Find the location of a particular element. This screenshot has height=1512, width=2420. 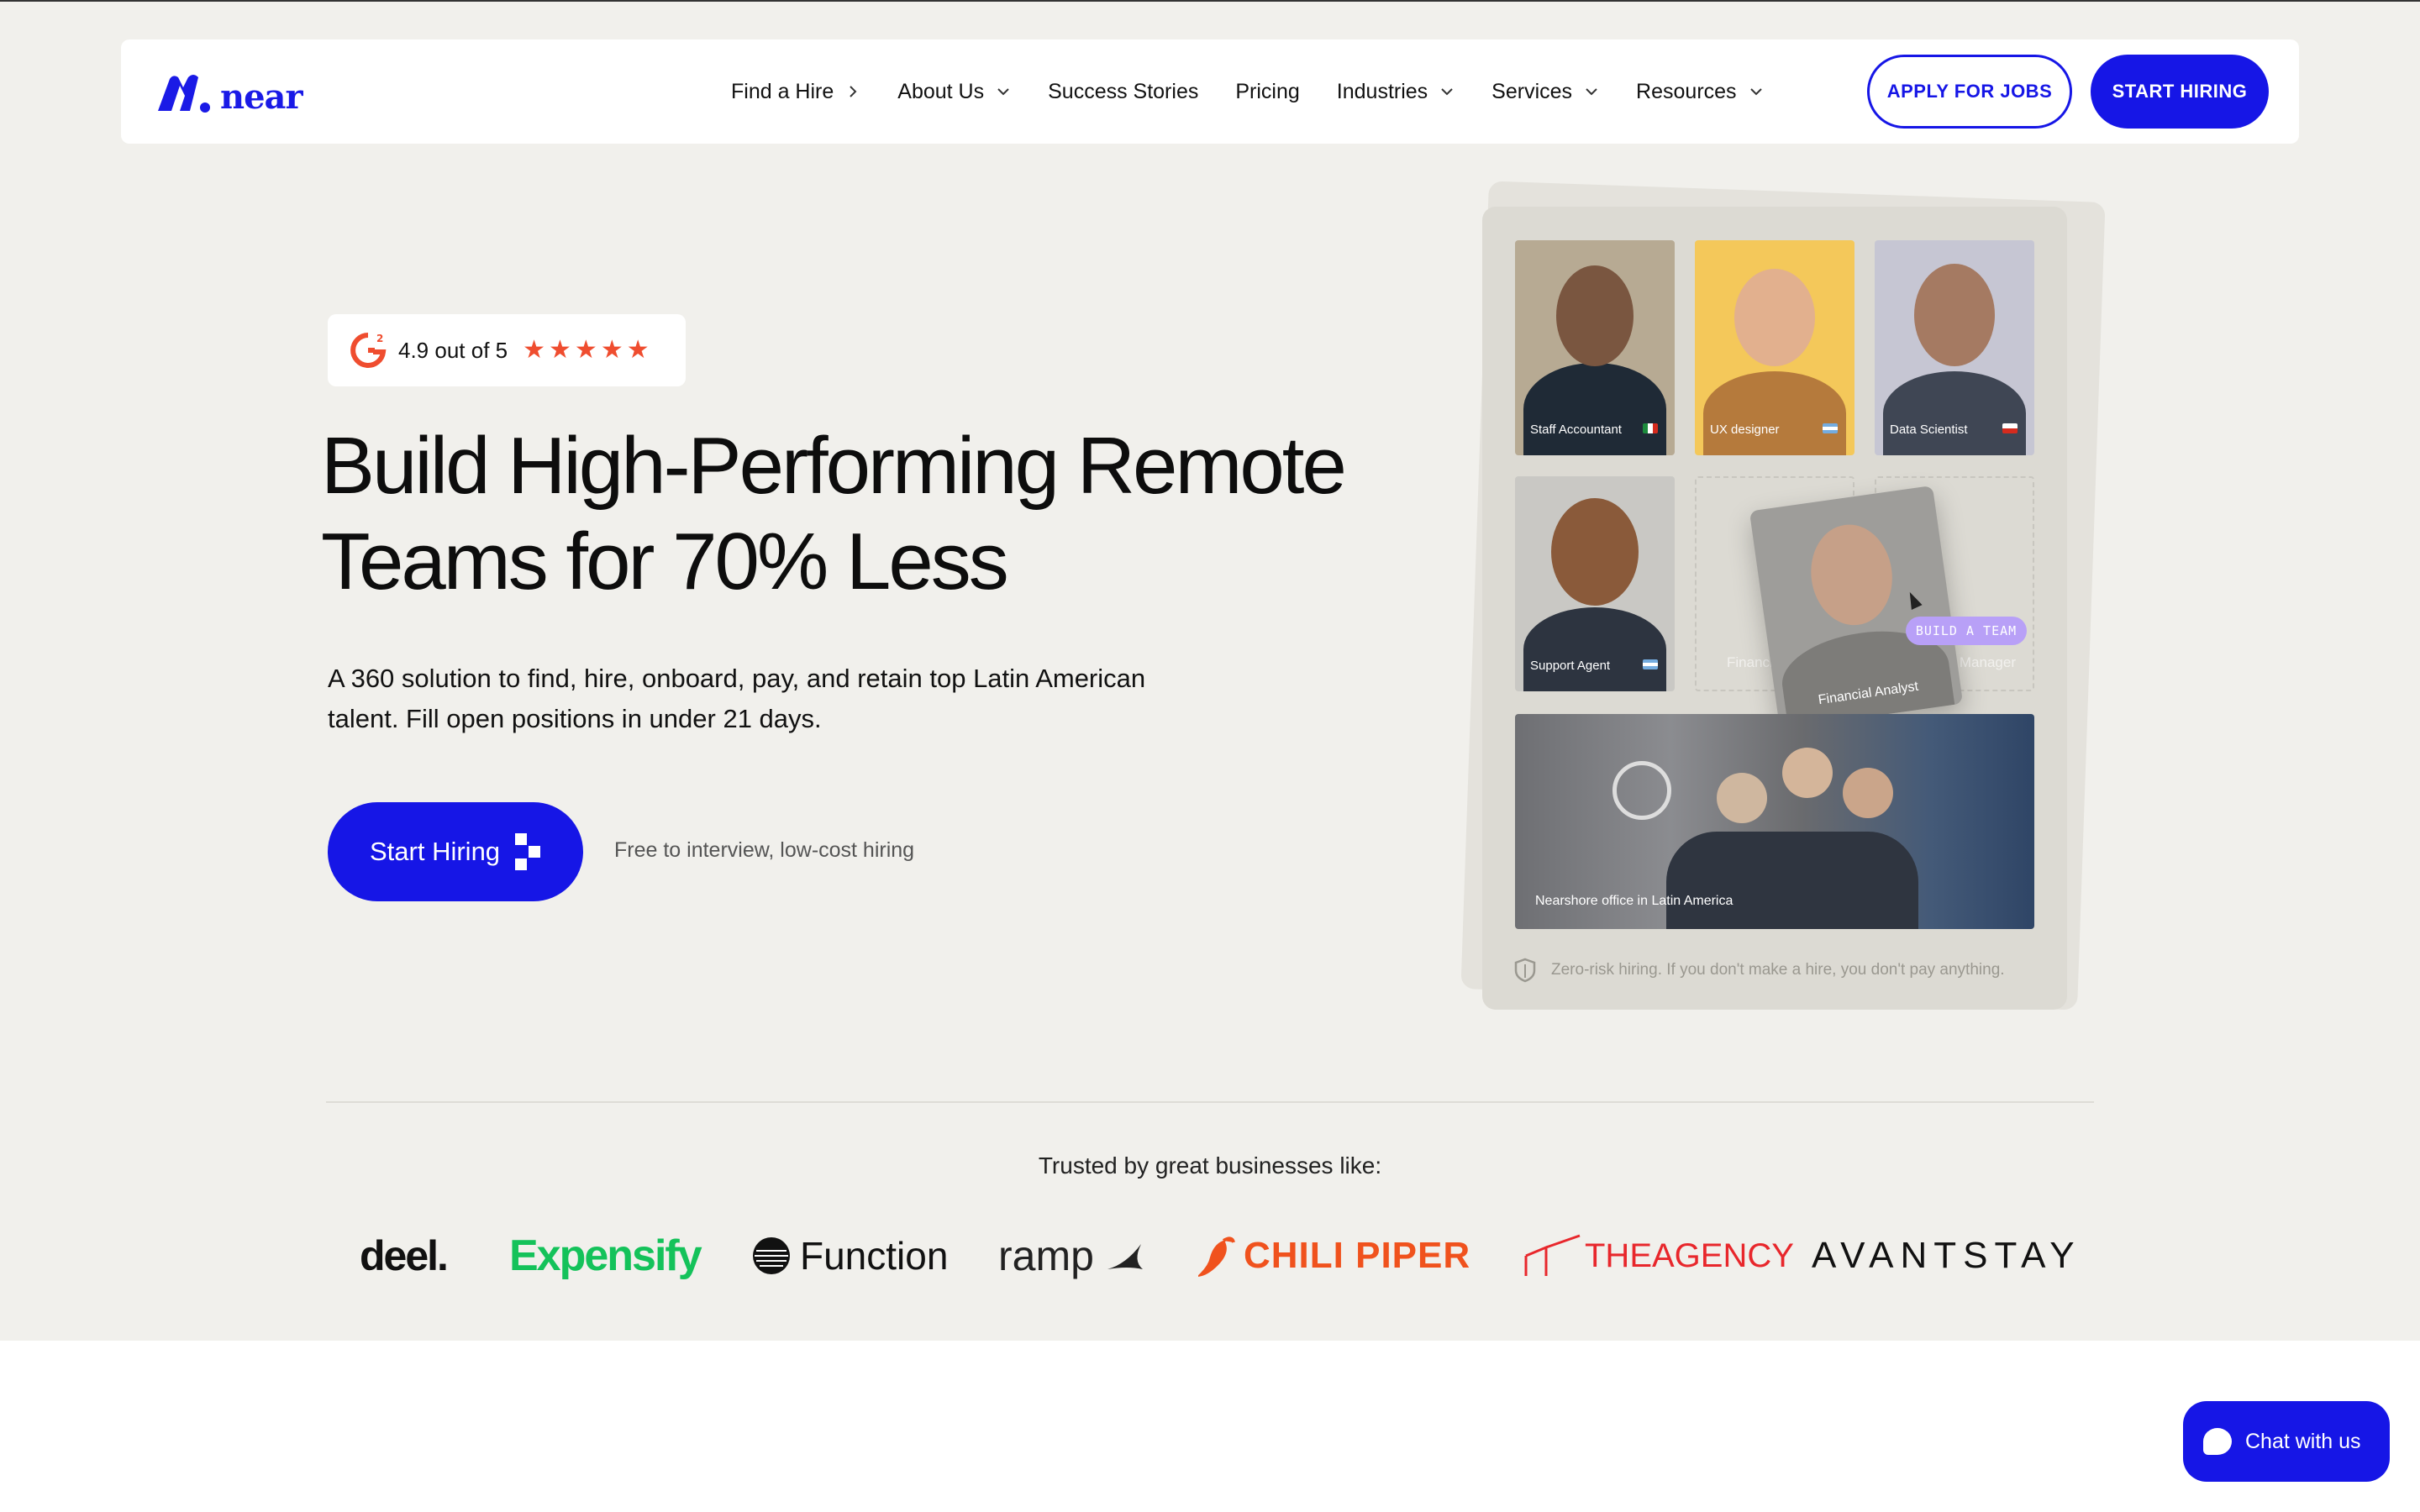

menu-industries: Industries is located at coordinates (1396, 92).